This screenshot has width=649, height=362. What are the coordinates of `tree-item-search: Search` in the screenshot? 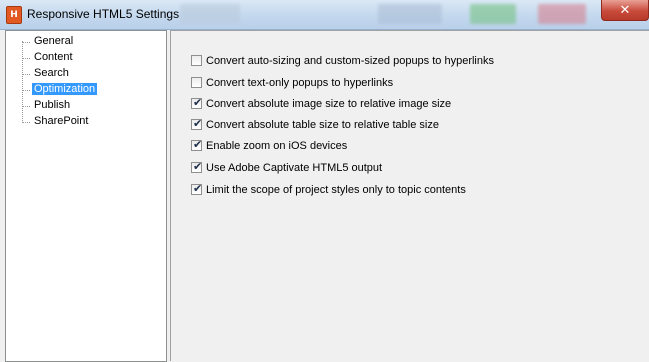 It's located at (38, 73).